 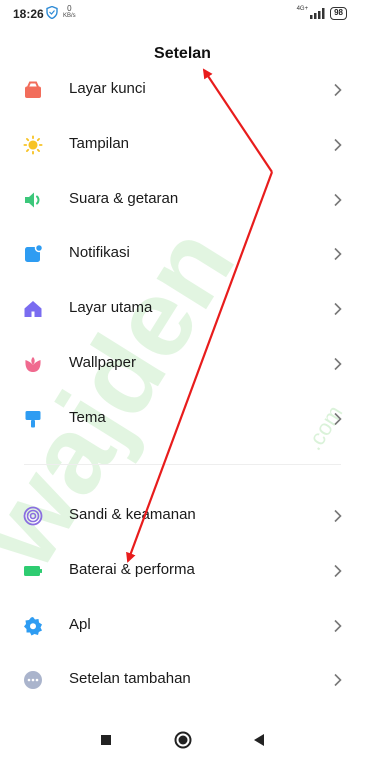 I want to click on battery-icon, so click(x=33, y=571).